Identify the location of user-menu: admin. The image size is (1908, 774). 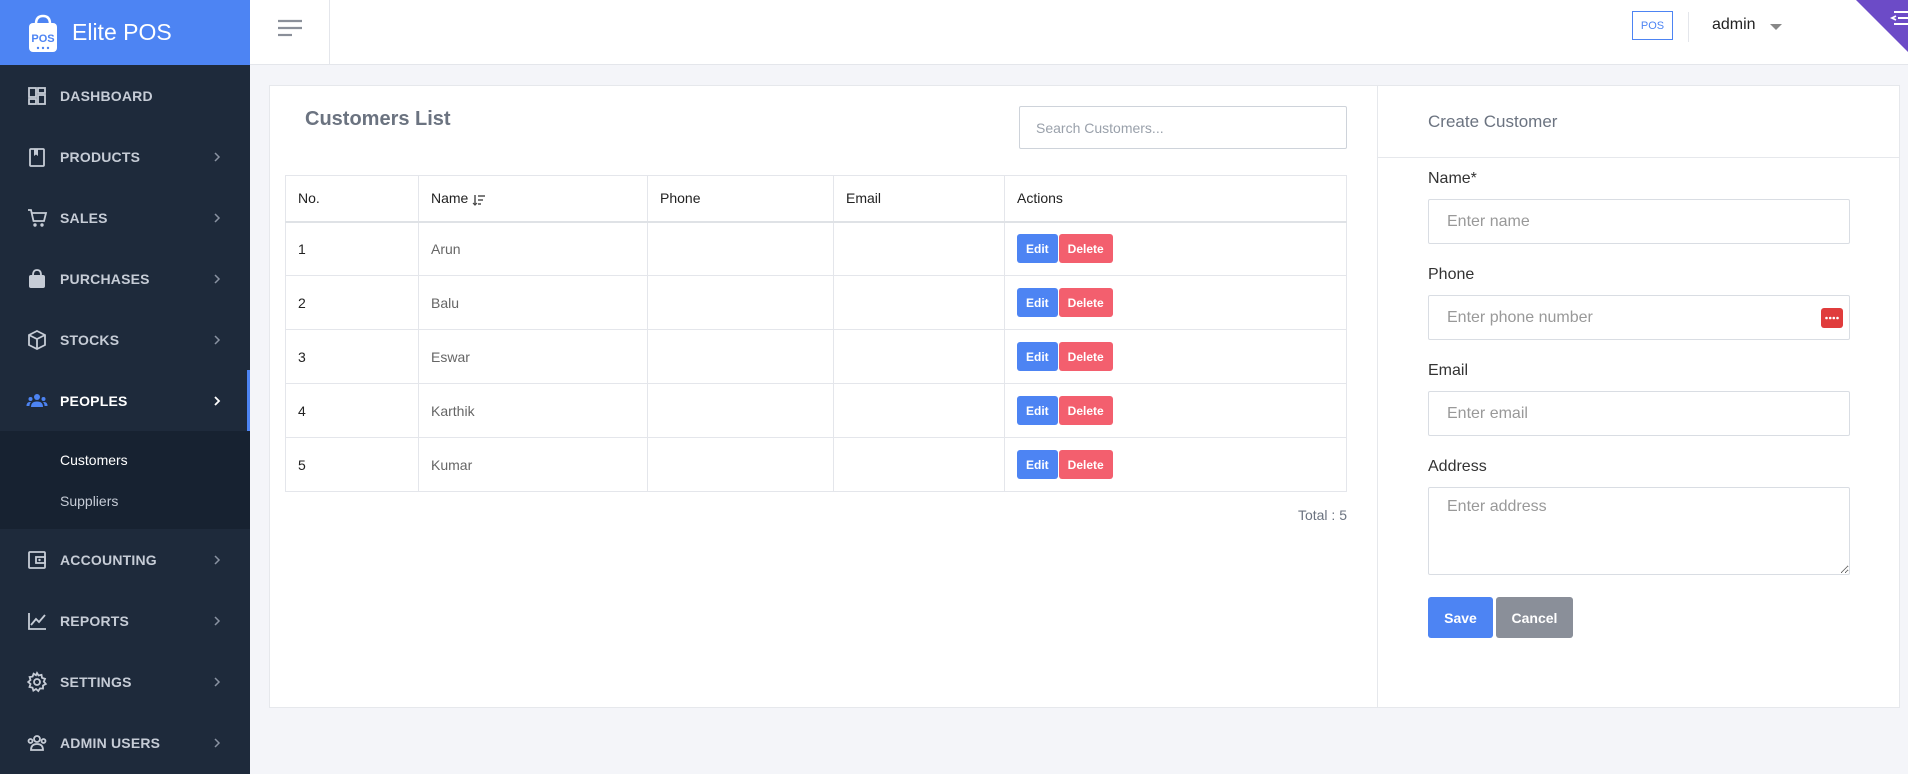
(1747, 25).